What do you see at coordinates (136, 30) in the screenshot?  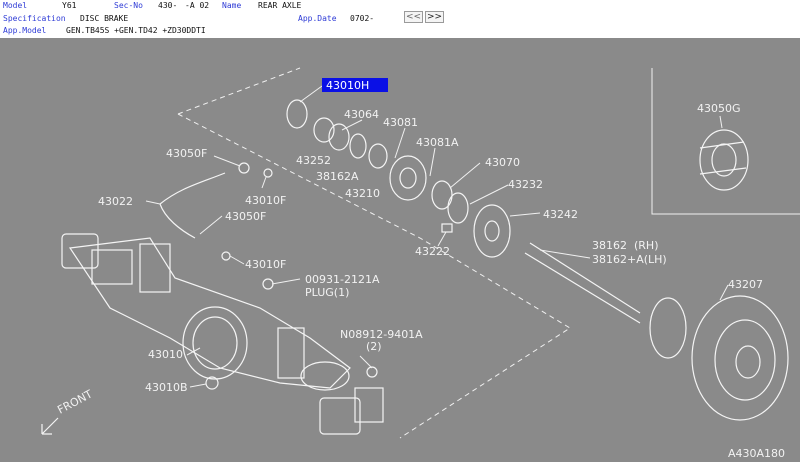 I see `appmodel-value: GEN.TB45S +GEN.TD42 +ZD30DDTI` at bounding box center [136, 30].